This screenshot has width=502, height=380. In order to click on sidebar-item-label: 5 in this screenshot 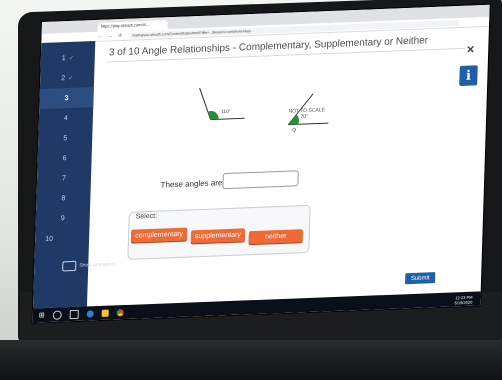, I will do `click(65, 138)`.